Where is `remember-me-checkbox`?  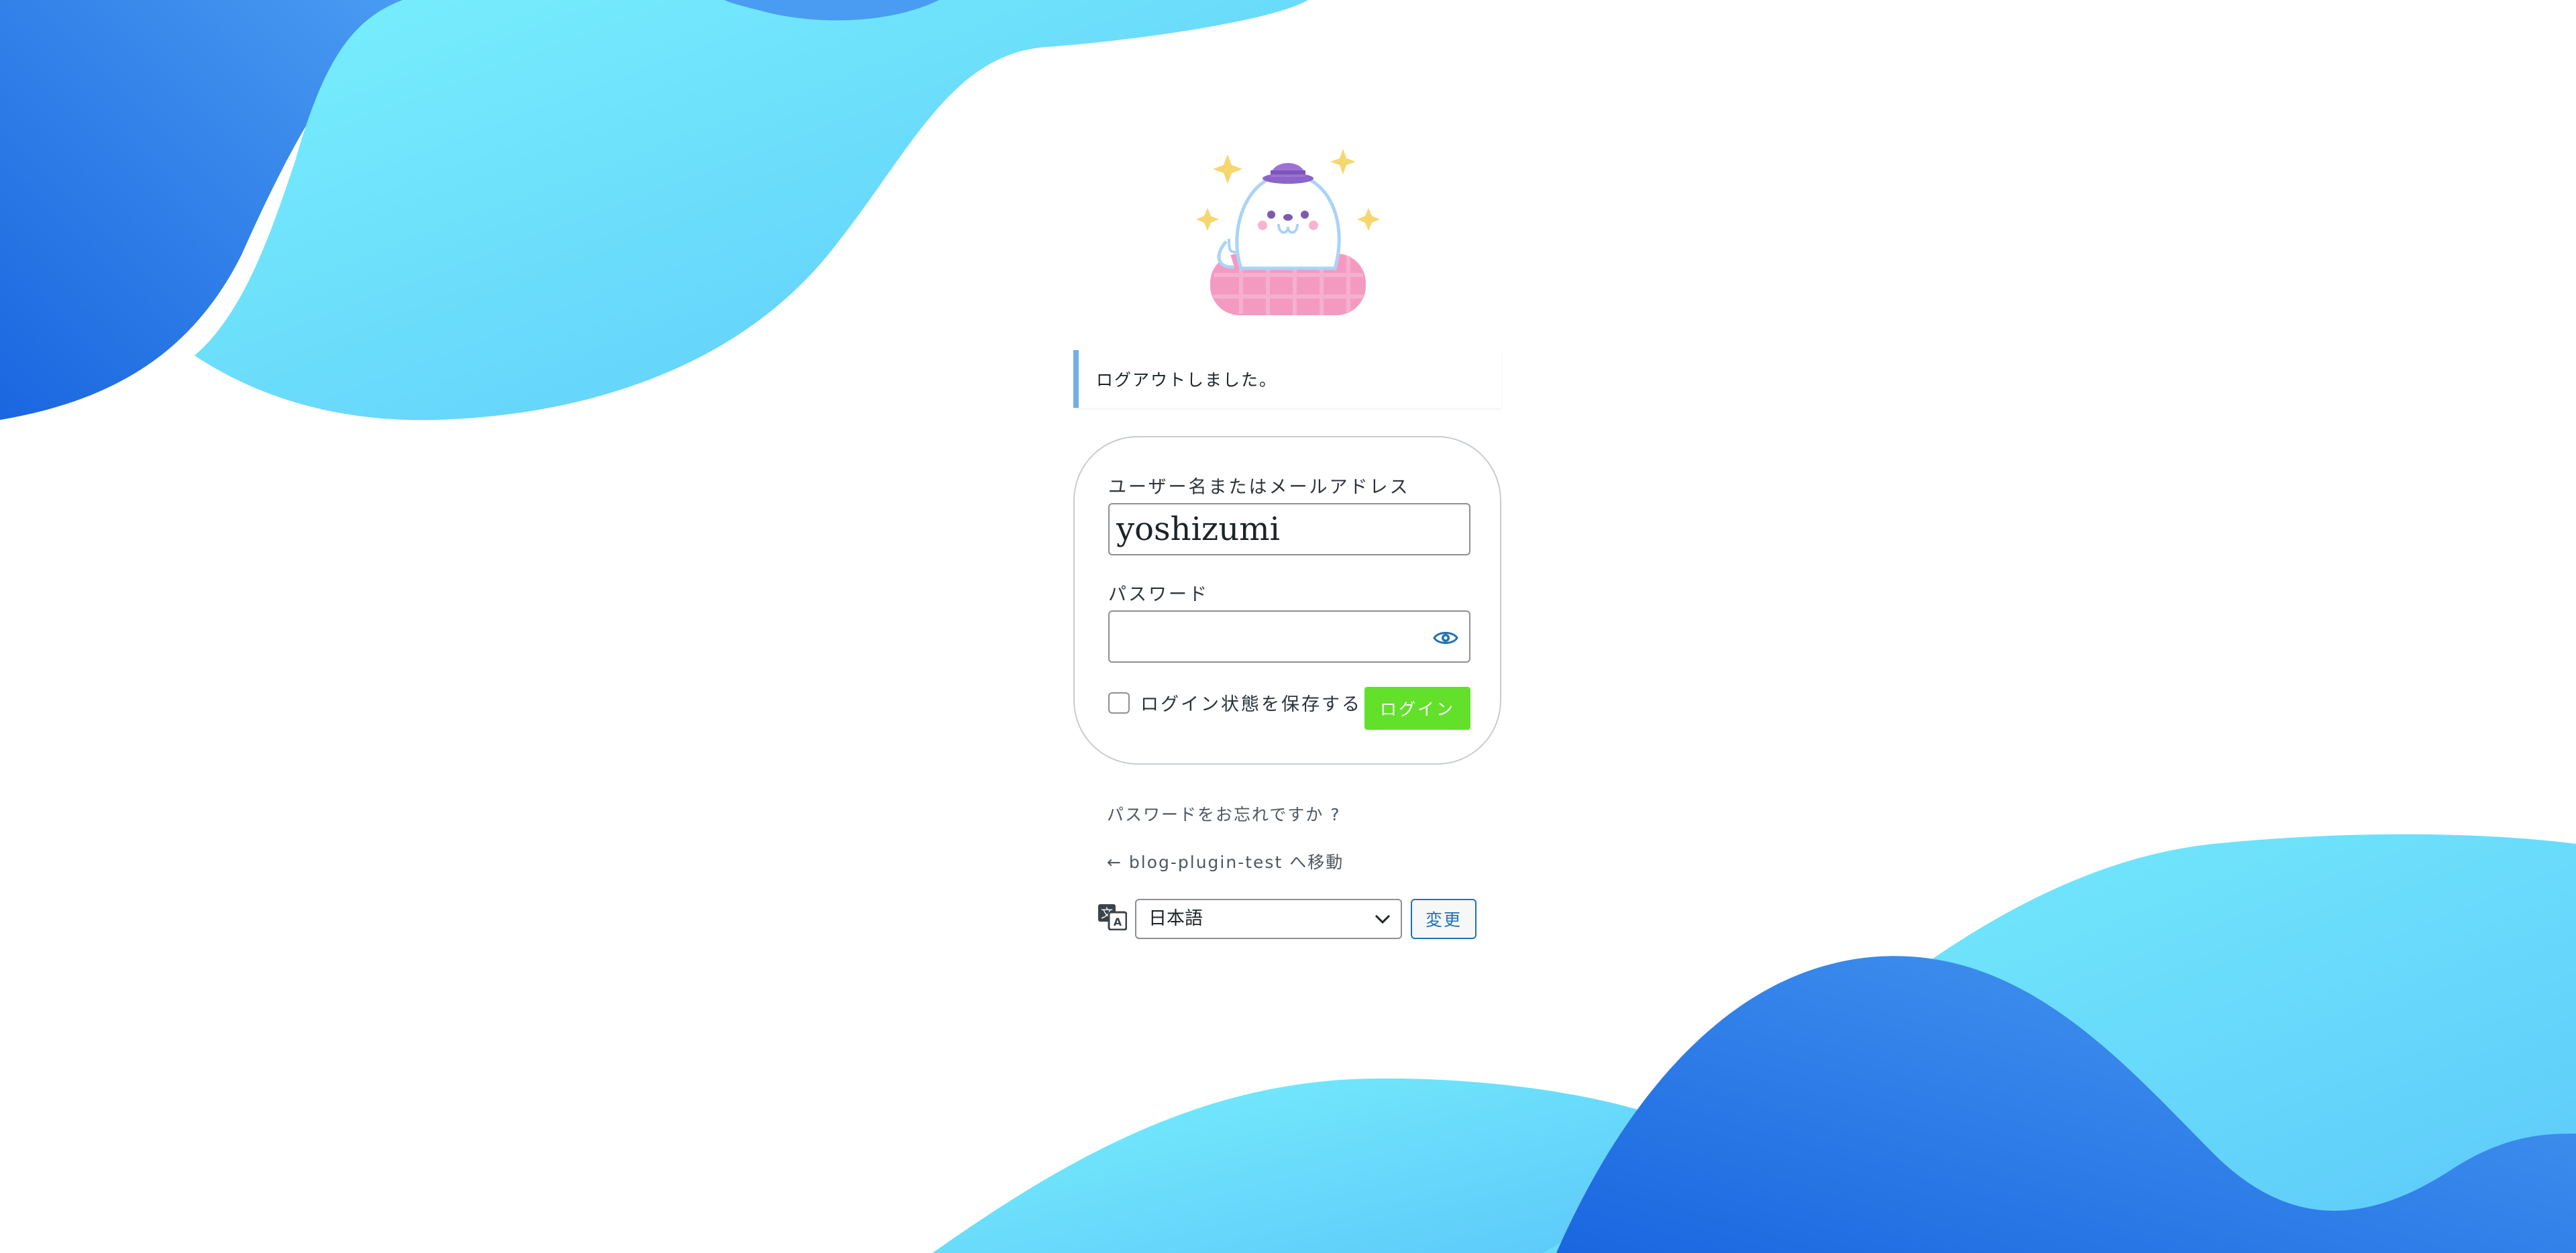
remember-me-checkbox is located at coordinates (1119, 703).